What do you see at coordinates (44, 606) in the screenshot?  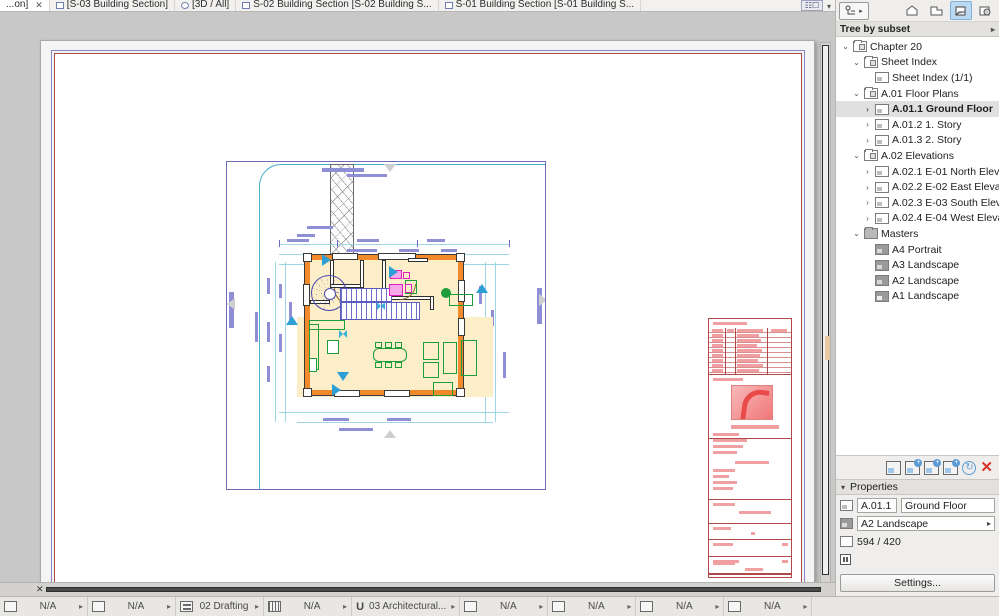 I see `status-item-pen: N/A ▸` at bounding box center [44, 606].